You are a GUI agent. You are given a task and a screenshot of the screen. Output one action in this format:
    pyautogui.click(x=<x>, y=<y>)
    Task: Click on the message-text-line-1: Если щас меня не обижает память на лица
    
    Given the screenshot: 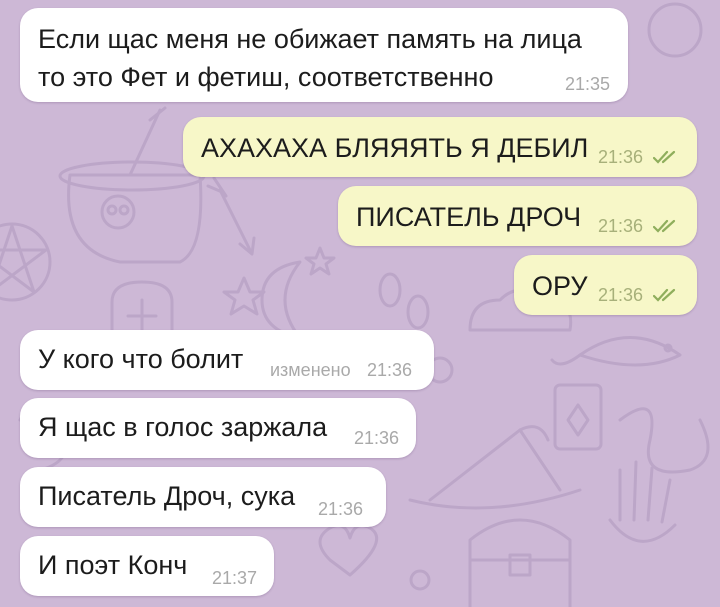 What is the action you would take?
    pyautogui.click(x=310, y=39)
    